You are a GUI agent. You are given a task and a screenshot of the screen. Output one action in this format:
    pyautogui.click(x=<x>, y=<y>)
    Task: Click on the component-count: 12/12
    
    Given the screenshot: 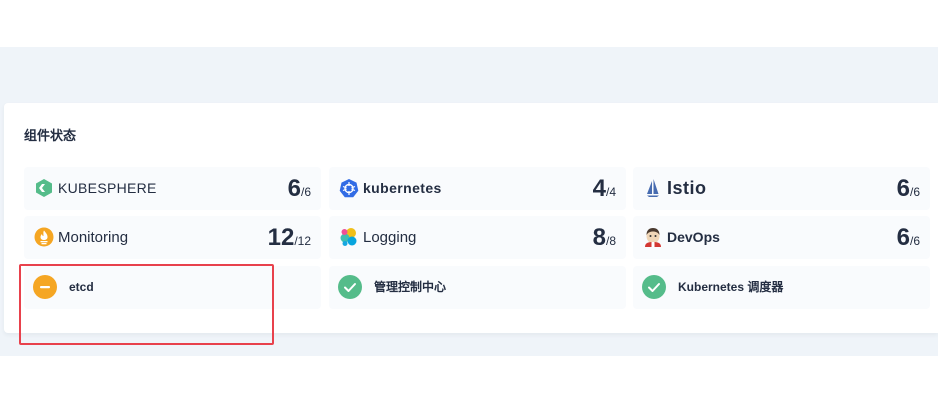 What is the action you would take?
    pyautogui.click(x=289, y=237)
    